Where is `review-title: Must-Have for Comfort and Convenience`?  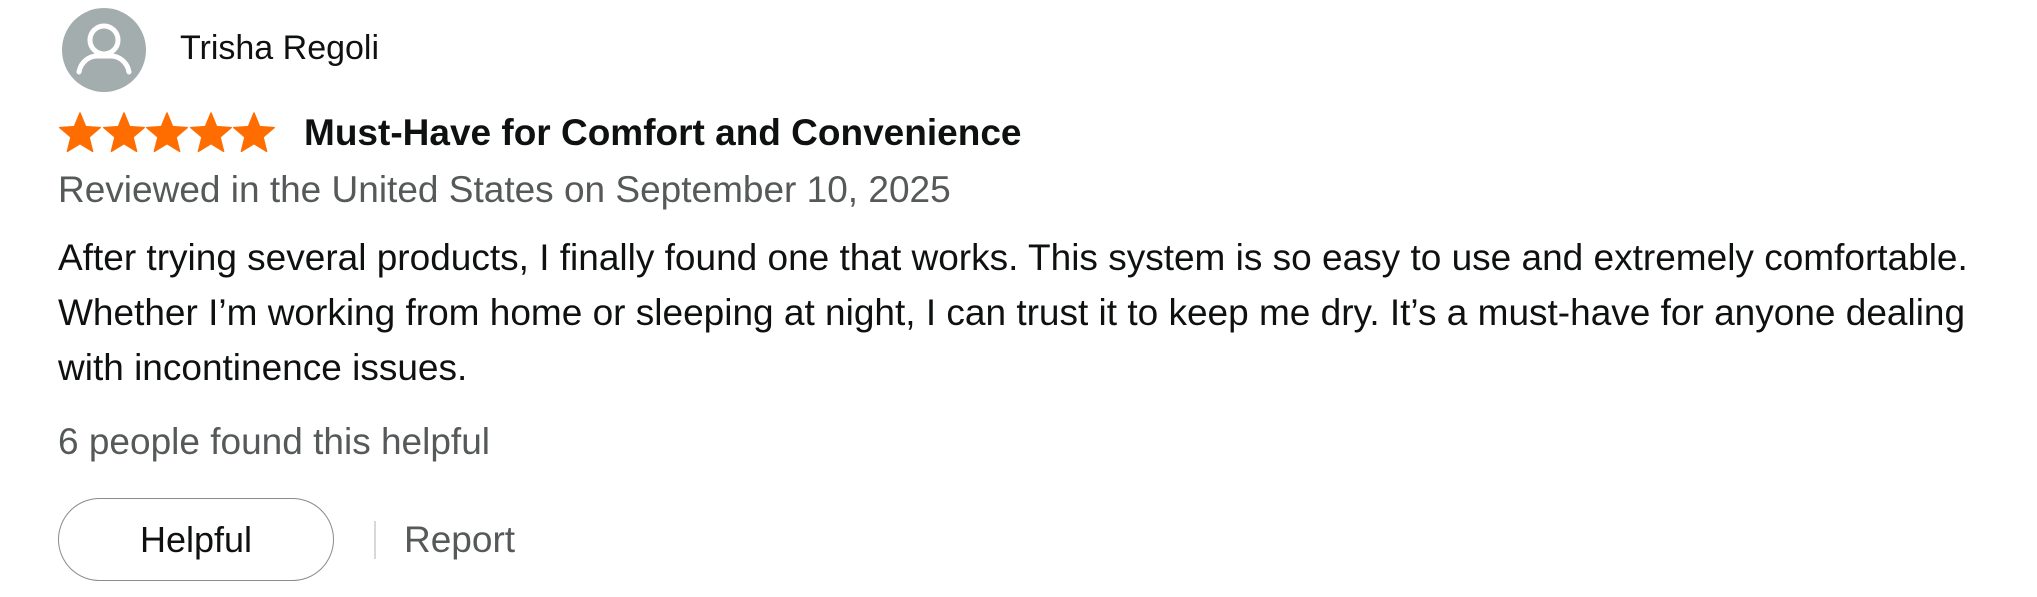
review-title: Must-Have for Comfort and Convenience is located at coordinates (662, 133).